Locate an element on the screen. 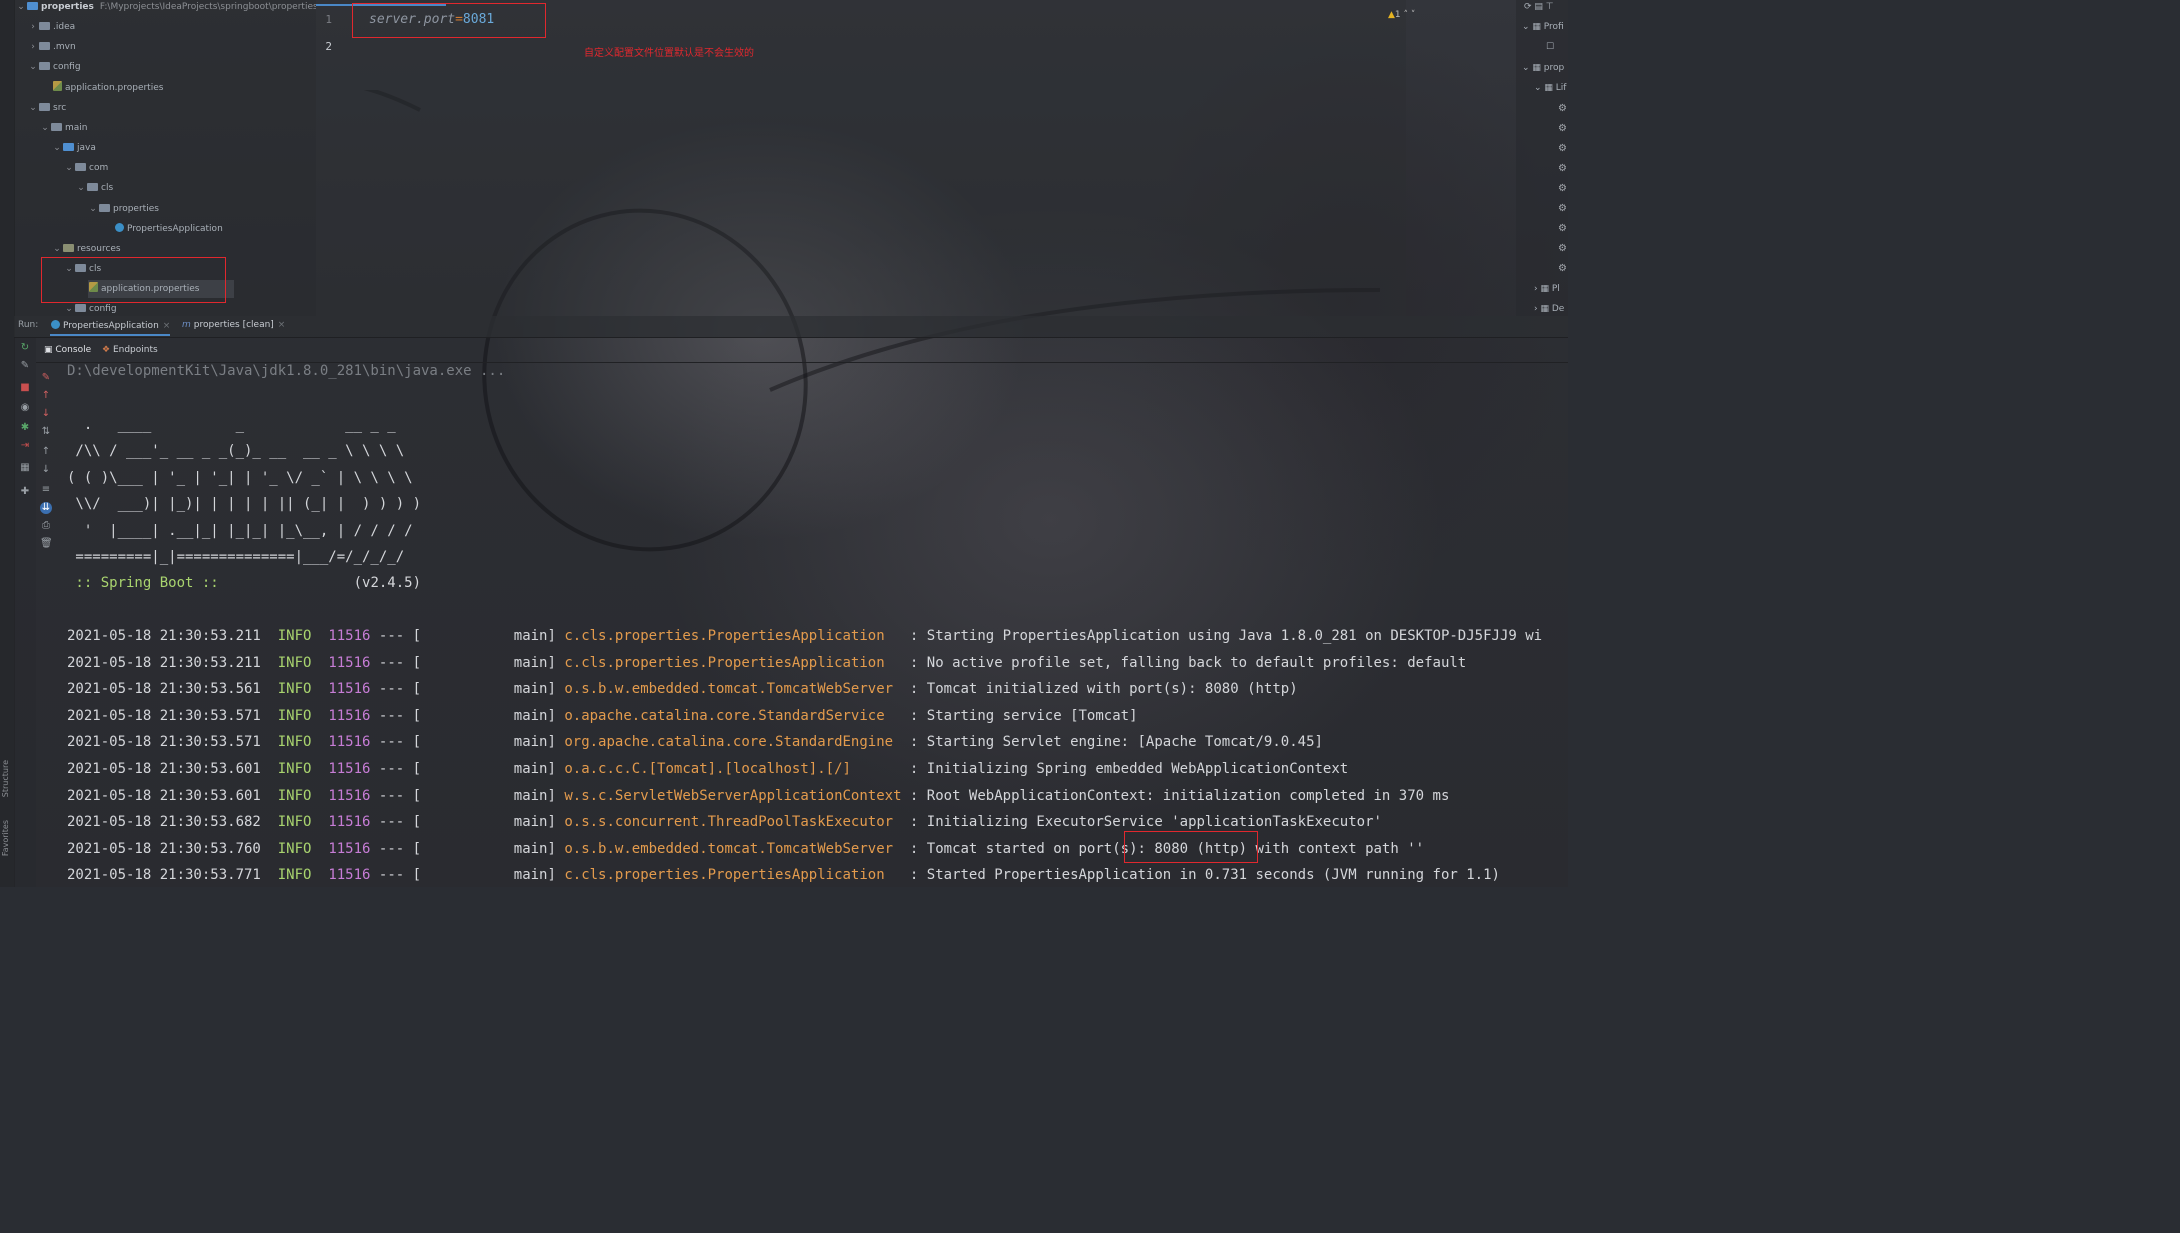  maven-item: › ▦ De is located at coordinates (1549, 309).